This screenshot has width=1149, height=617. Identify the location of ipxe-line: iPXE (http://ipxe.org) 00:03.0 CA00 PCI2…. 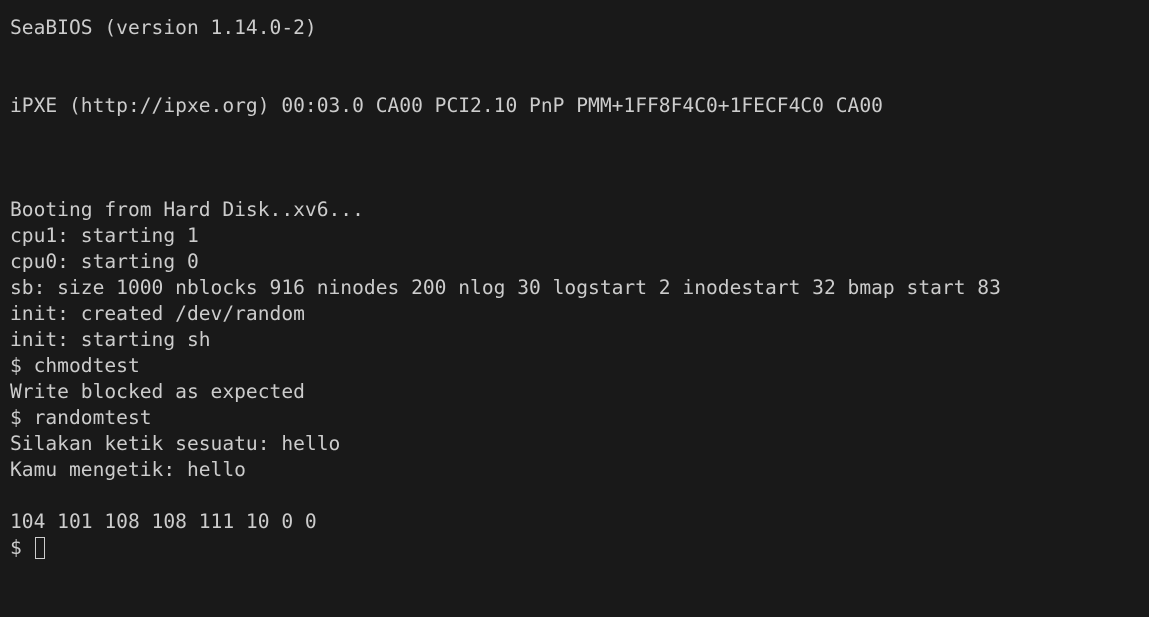
(446, 105).